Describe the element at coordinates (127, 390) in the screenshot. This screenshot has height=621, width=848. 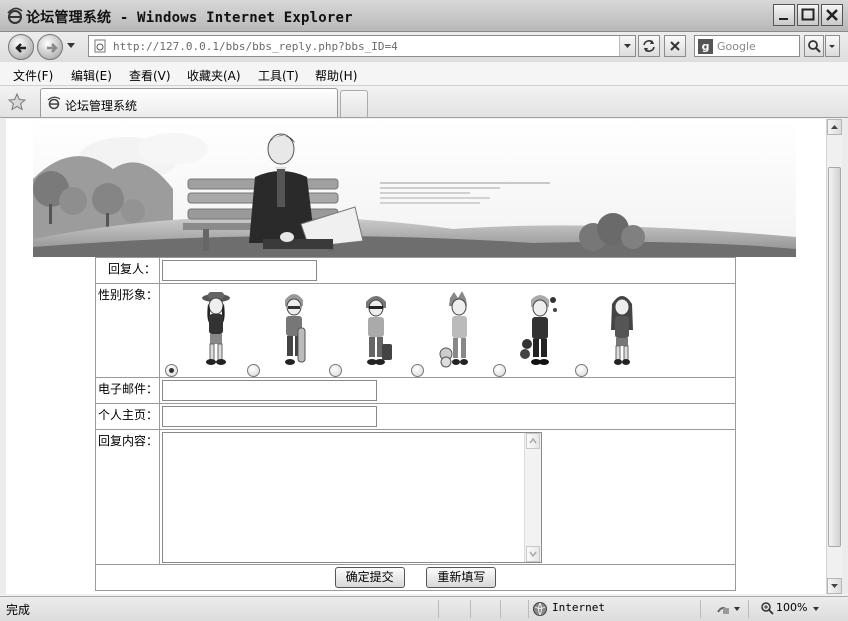
I see `email-label: 电子邮件：` at that location.